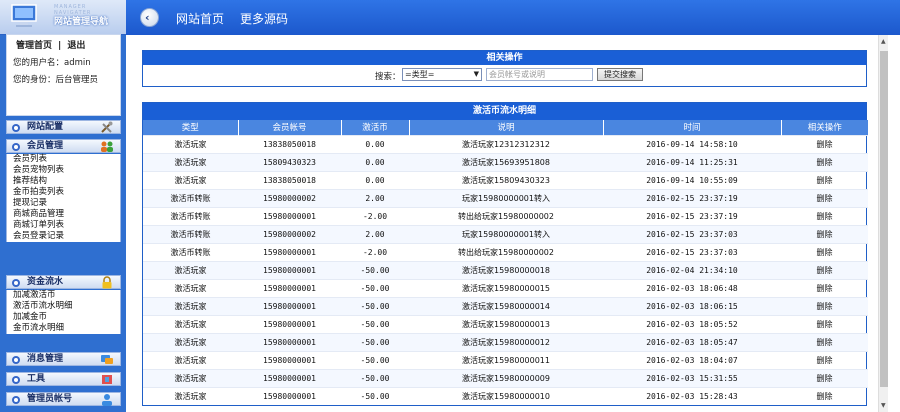 This screenshot has width=900, height=412. I want to click on back-button: ‹, so click(149, 17).